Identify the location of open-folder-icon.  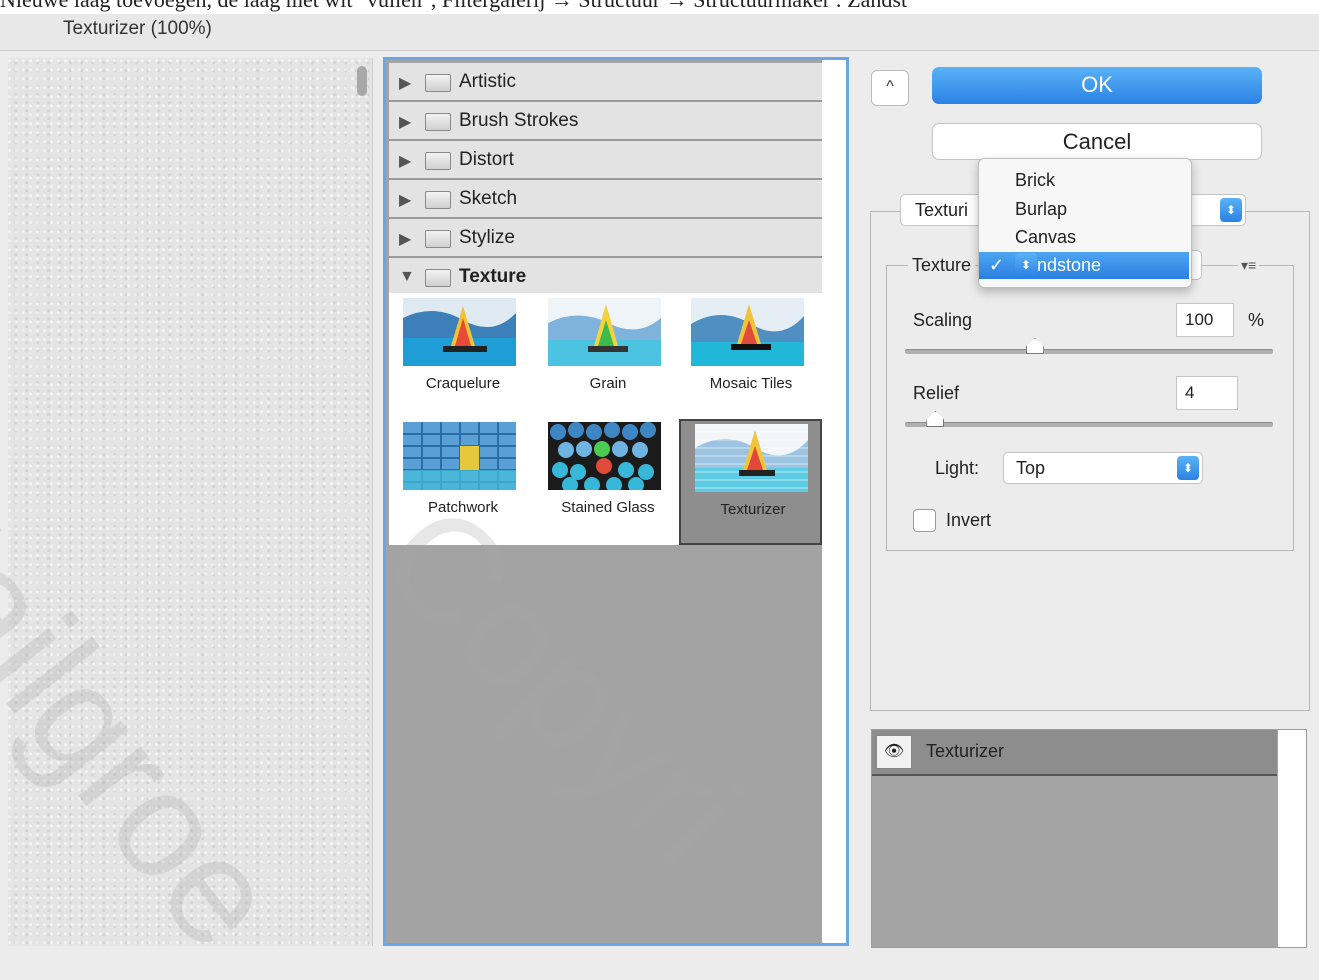
(438, 278).